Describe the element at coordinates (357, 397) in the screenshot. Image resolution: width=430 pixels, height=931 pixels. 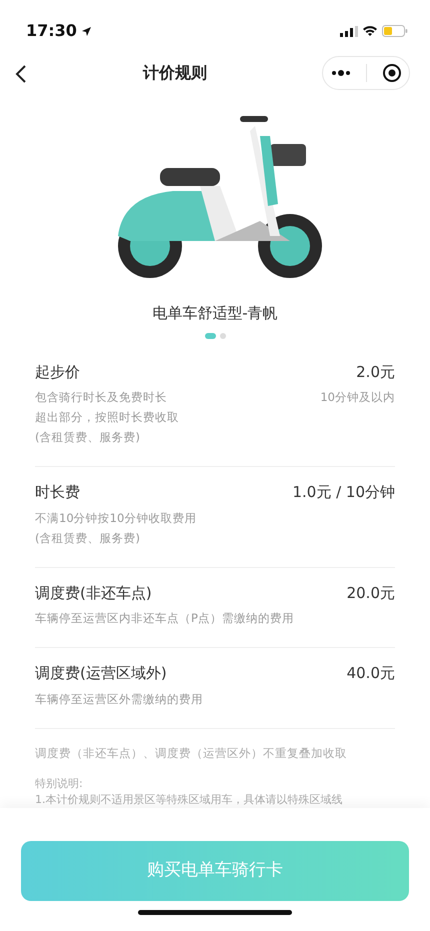
I see `fee-condition: 10分钟及以内` at that location.